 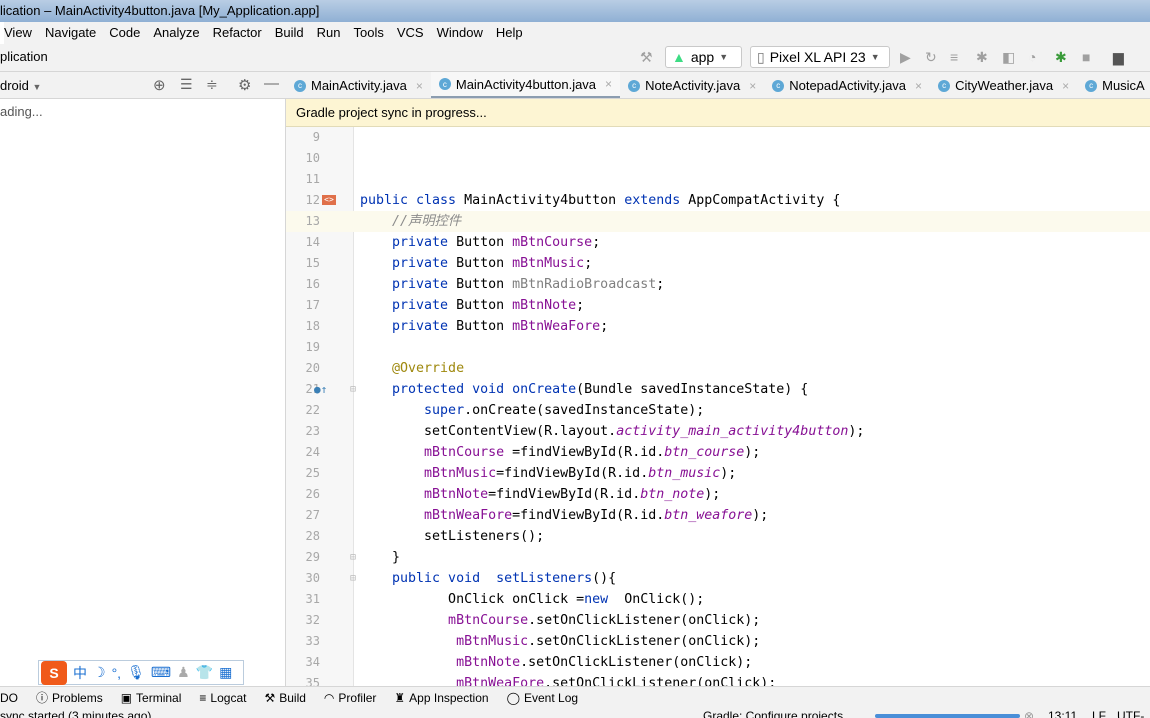 What do you see at coordinates (718, 578) in the screenshot?
I see `code-line: 30 ⊟ public void setListeners(){` at bounding box center [718, 578].